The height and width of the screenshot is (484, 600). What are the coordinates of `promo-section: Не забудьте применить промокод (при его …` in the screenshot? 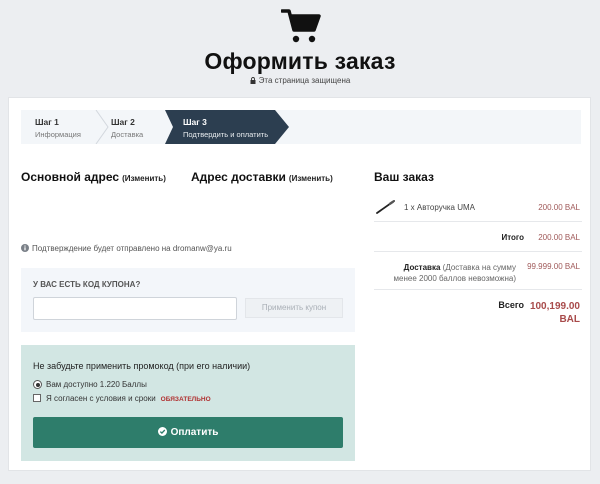 It's located at (188, 403).